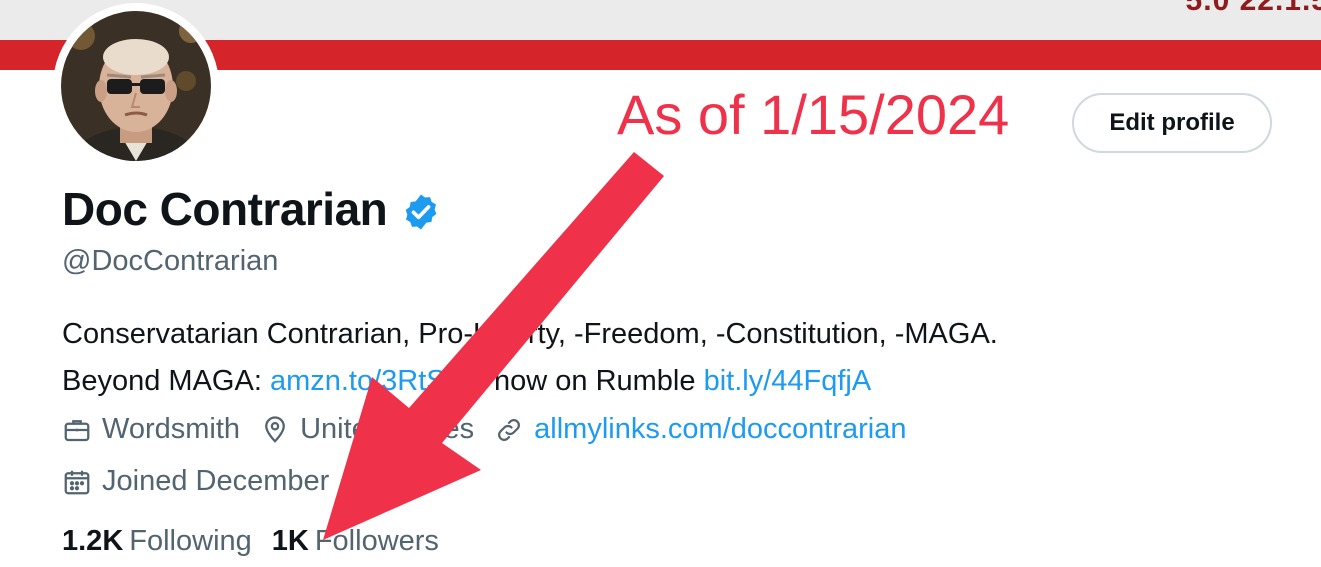  I want to click on banner-partial-text: 5.0 22.1.5, so click(1253, 8).